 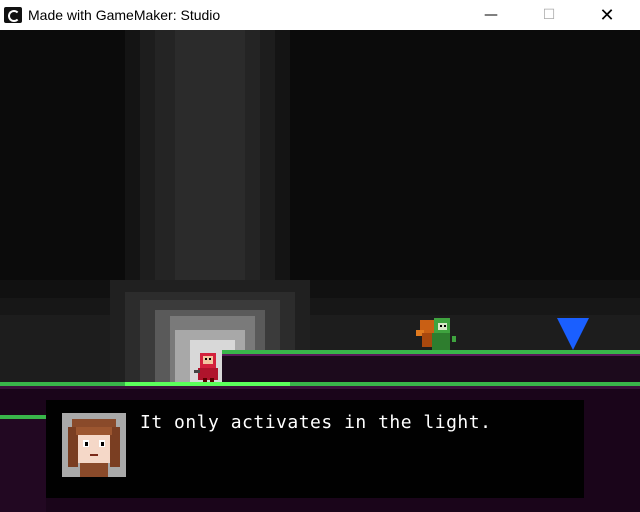 I want to click on maximize-button: ☐, so click(x=549, y=15).